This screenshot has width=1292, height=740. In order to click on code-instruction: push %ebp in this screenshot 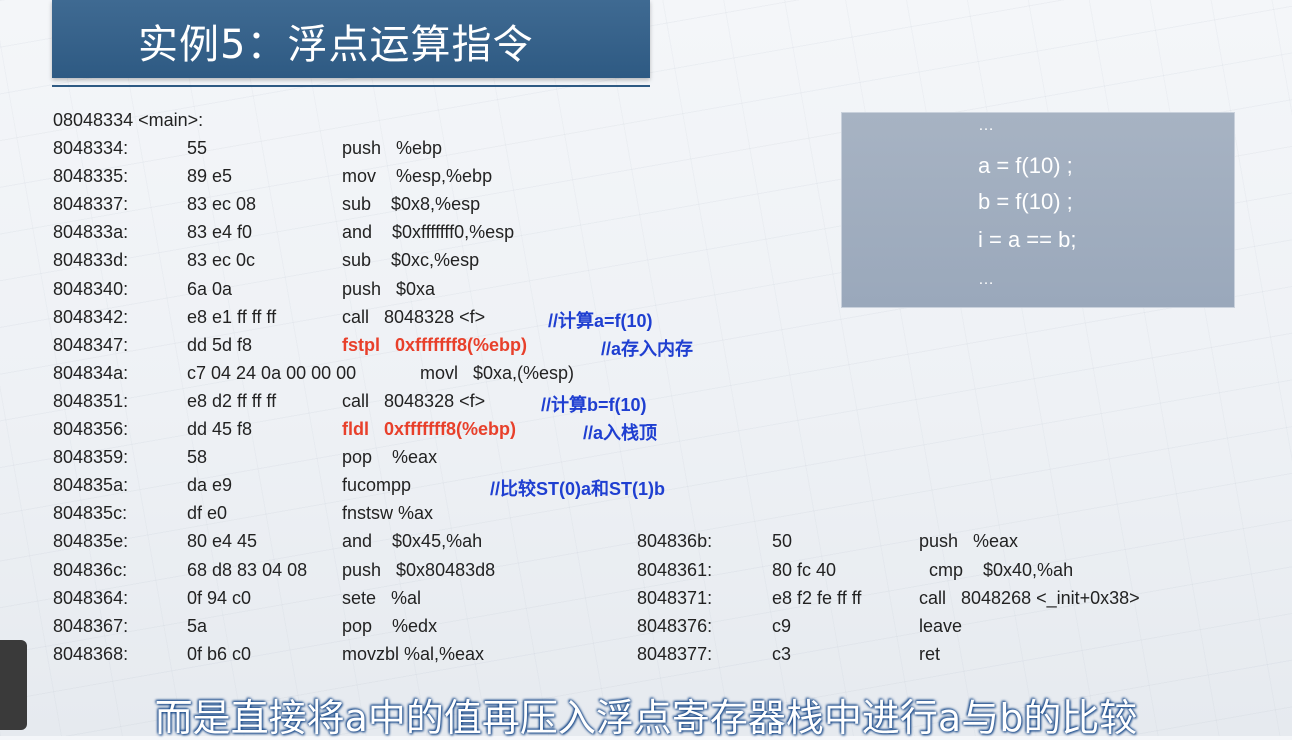, I will do `click(392, 148)`.